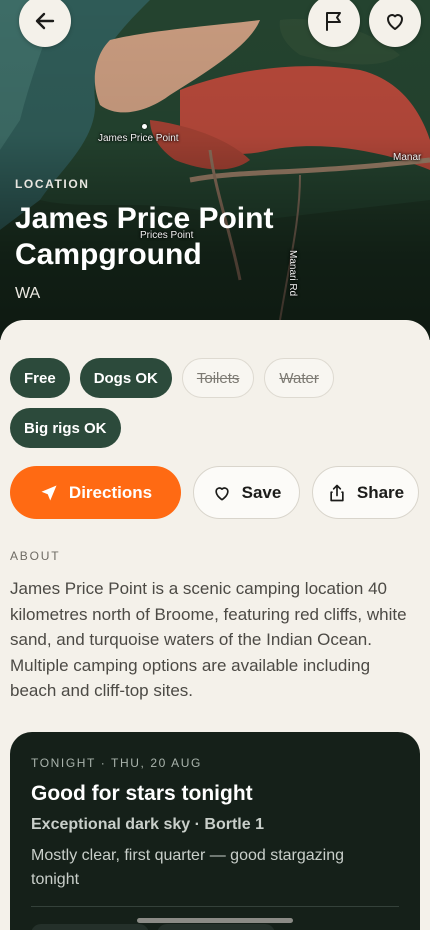  Describe the element at coordinates (142, 793) in the screenshot. I see `tonight-title: Good for stars tonight` at that location.